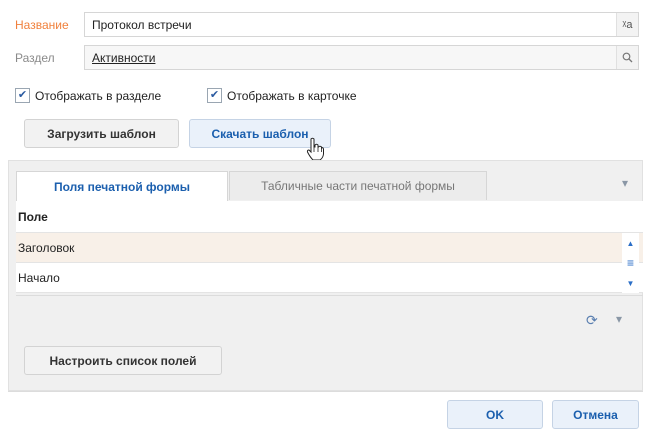 This screenshot has width=649, height=433. I want to click on section-label: Раздел, so click(35, 58).